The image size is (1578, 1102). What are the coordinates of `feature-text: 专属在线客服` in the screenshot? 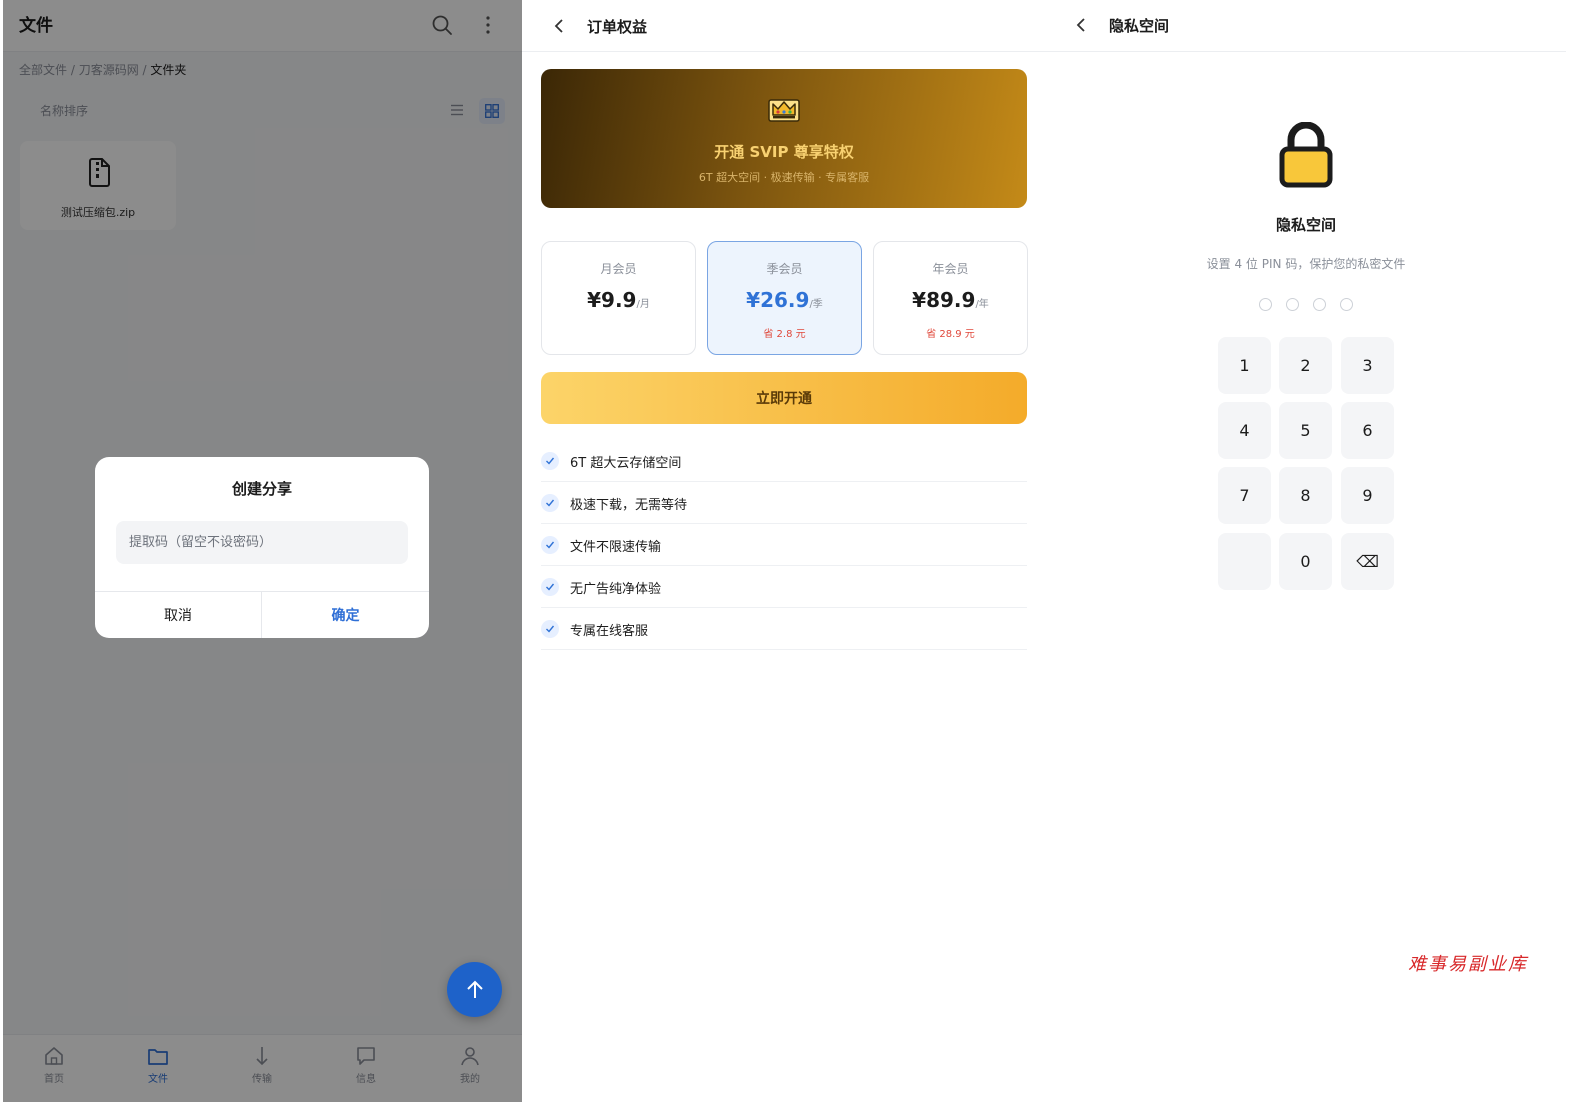 It's located at (609, 631).